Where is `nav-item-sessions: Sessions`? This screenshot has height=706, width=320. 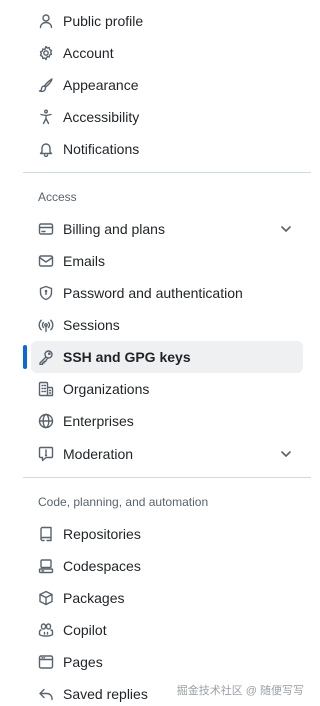
nav-item-sessions: Sessions is located at coordinates (167, 325).